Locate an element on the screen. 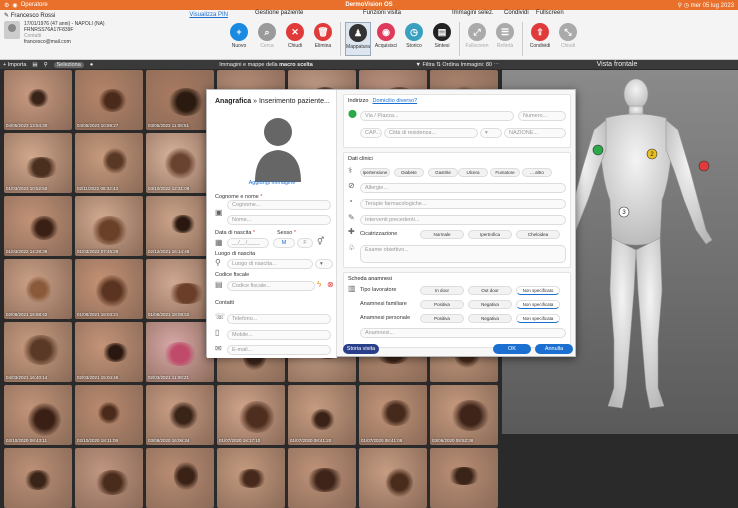 This screenshot has width=738, height=508. gender-icon: ⚥ is located at coordinates (320, 241).